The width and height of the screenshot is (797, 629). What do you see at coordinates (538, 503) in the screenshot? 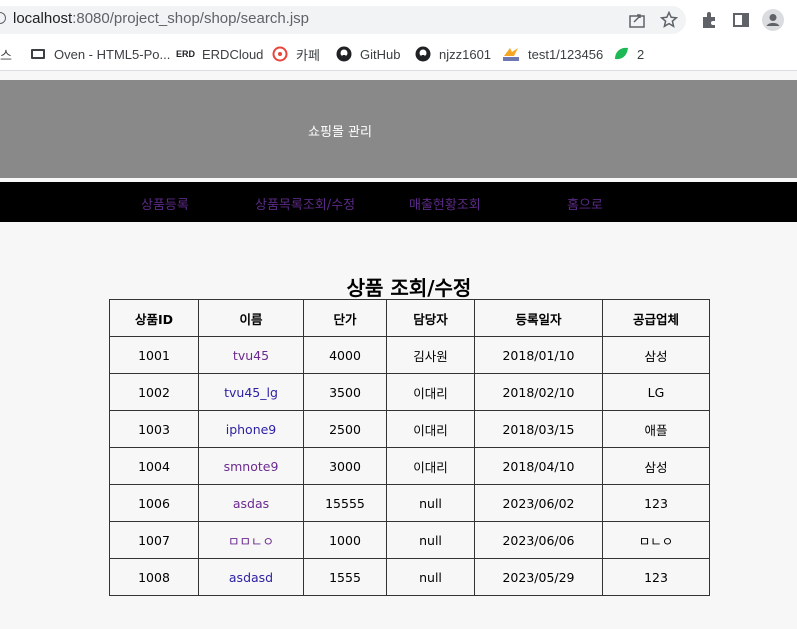
I see `cell-date: 2023/06/02` at bounding box center [538, 503].